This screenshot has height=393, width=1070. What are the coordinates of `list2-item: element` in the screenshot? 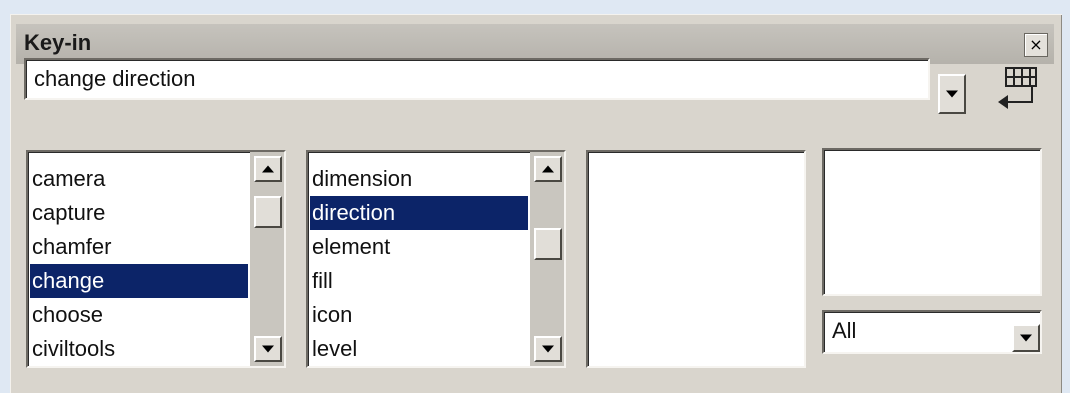 It's located at (419, 247).